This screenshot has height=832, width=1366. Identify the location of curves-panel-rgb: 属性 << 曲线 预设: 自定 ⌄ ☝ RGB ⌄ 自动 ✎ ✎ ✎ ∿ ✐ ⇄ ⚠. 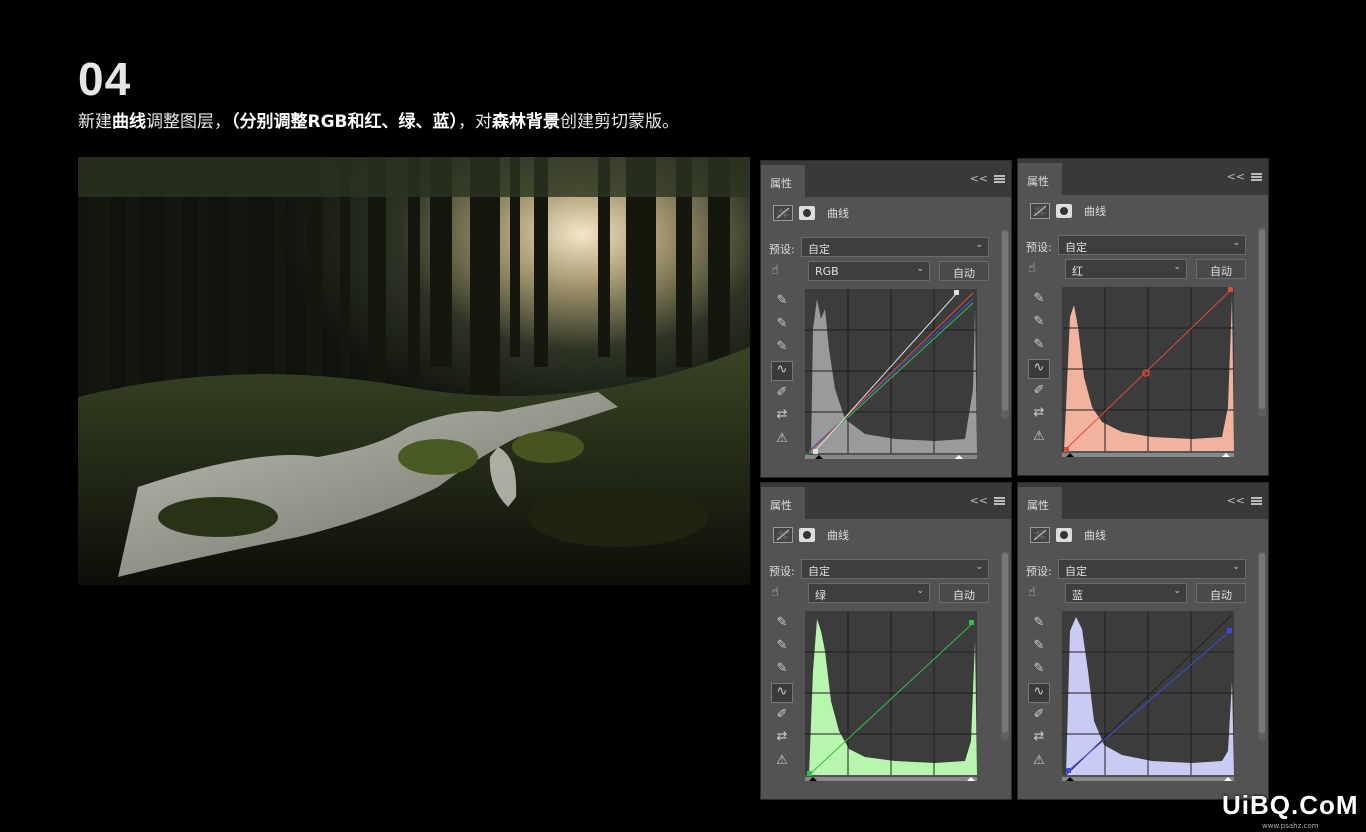
(886, 319).